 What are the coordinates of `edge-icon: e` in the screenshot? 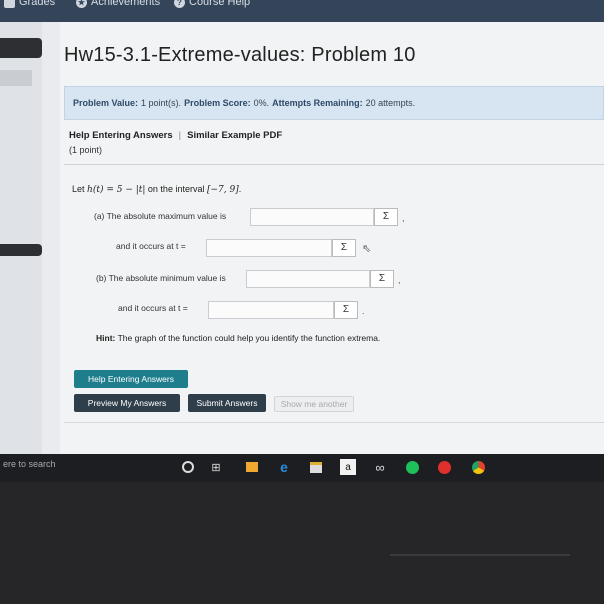 It's located at (284, 467).